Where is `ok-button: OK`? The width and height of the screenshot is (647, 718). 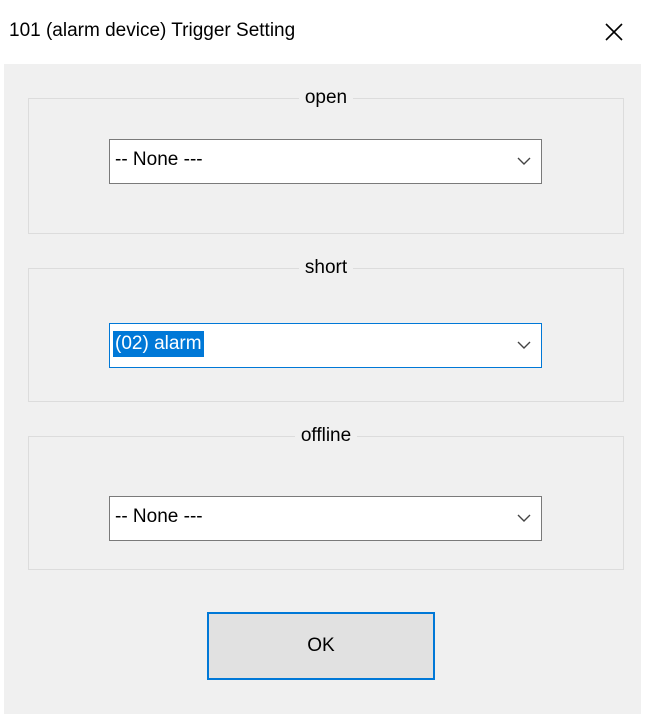 ok-button: OK is located at coordinates (321, 646).